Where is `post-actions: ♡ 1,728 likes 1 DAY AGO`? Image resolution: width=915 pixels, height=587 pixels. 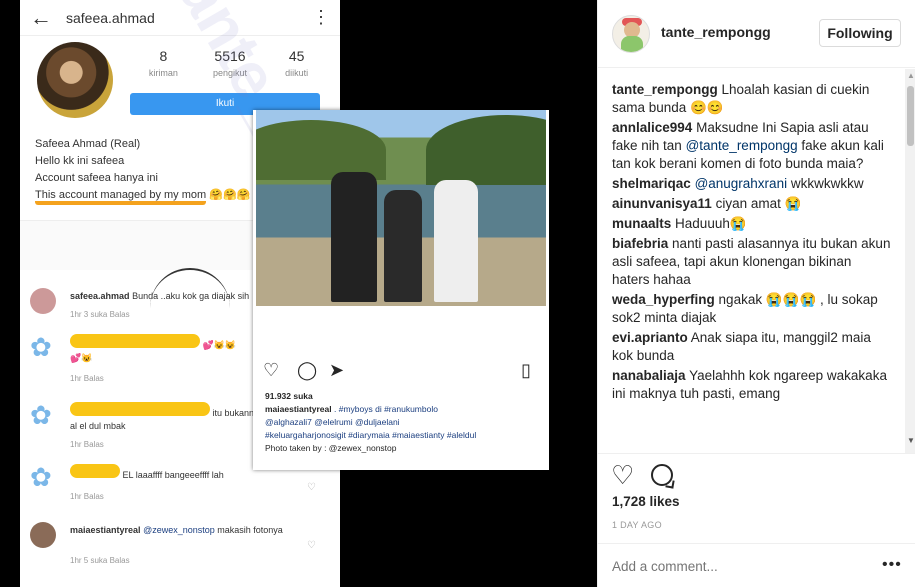
post-actions: ♡ 1,728 likes 1 DAY AGO is located at coordinates (756, 498).